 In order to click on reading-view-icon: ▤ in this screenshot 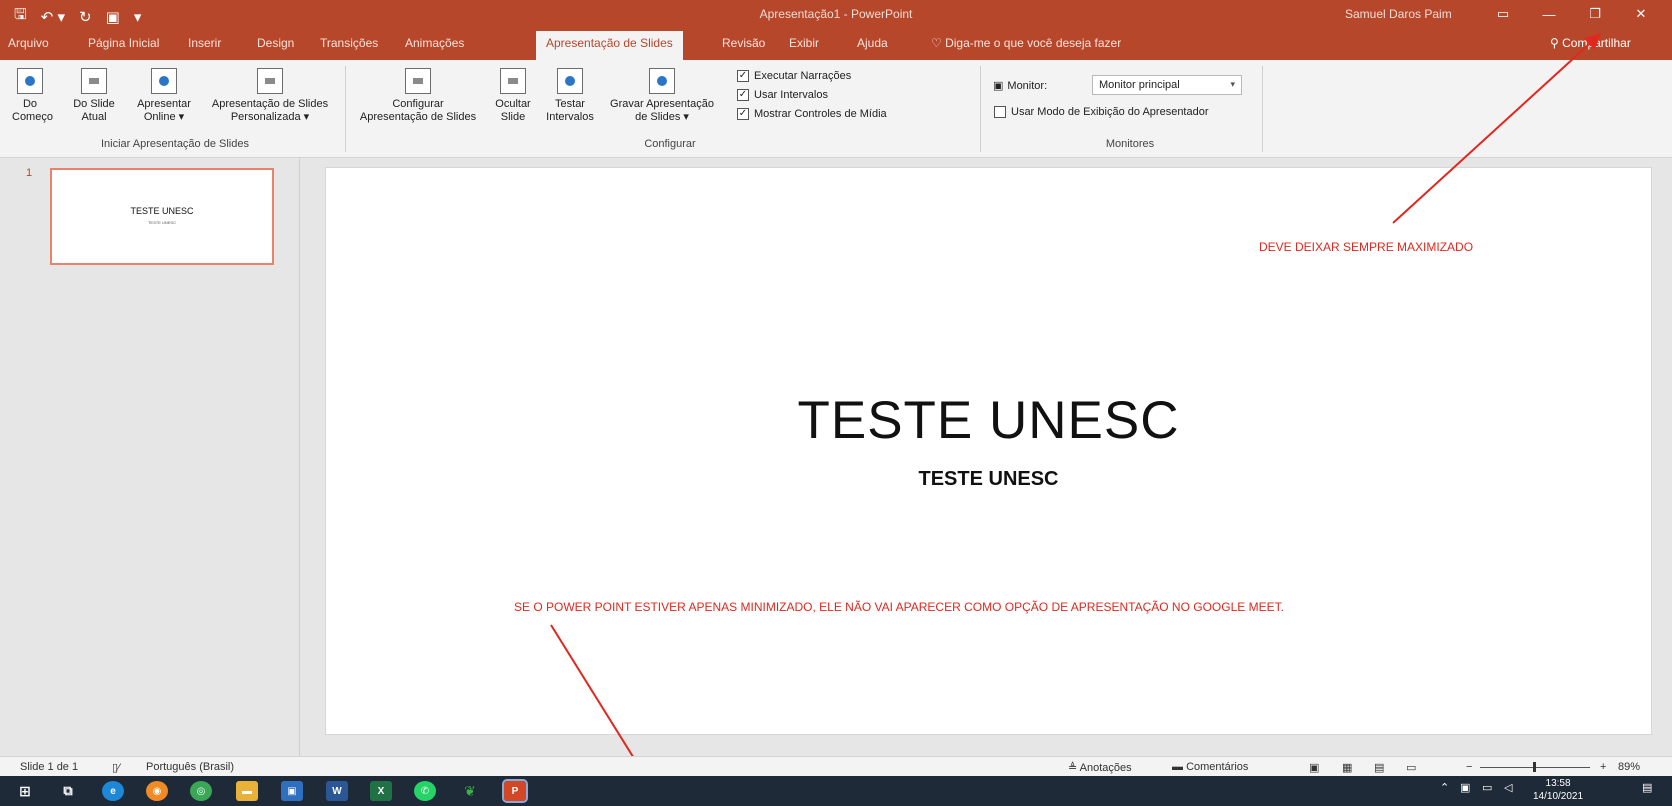, I will do `click(1379, 767)`.